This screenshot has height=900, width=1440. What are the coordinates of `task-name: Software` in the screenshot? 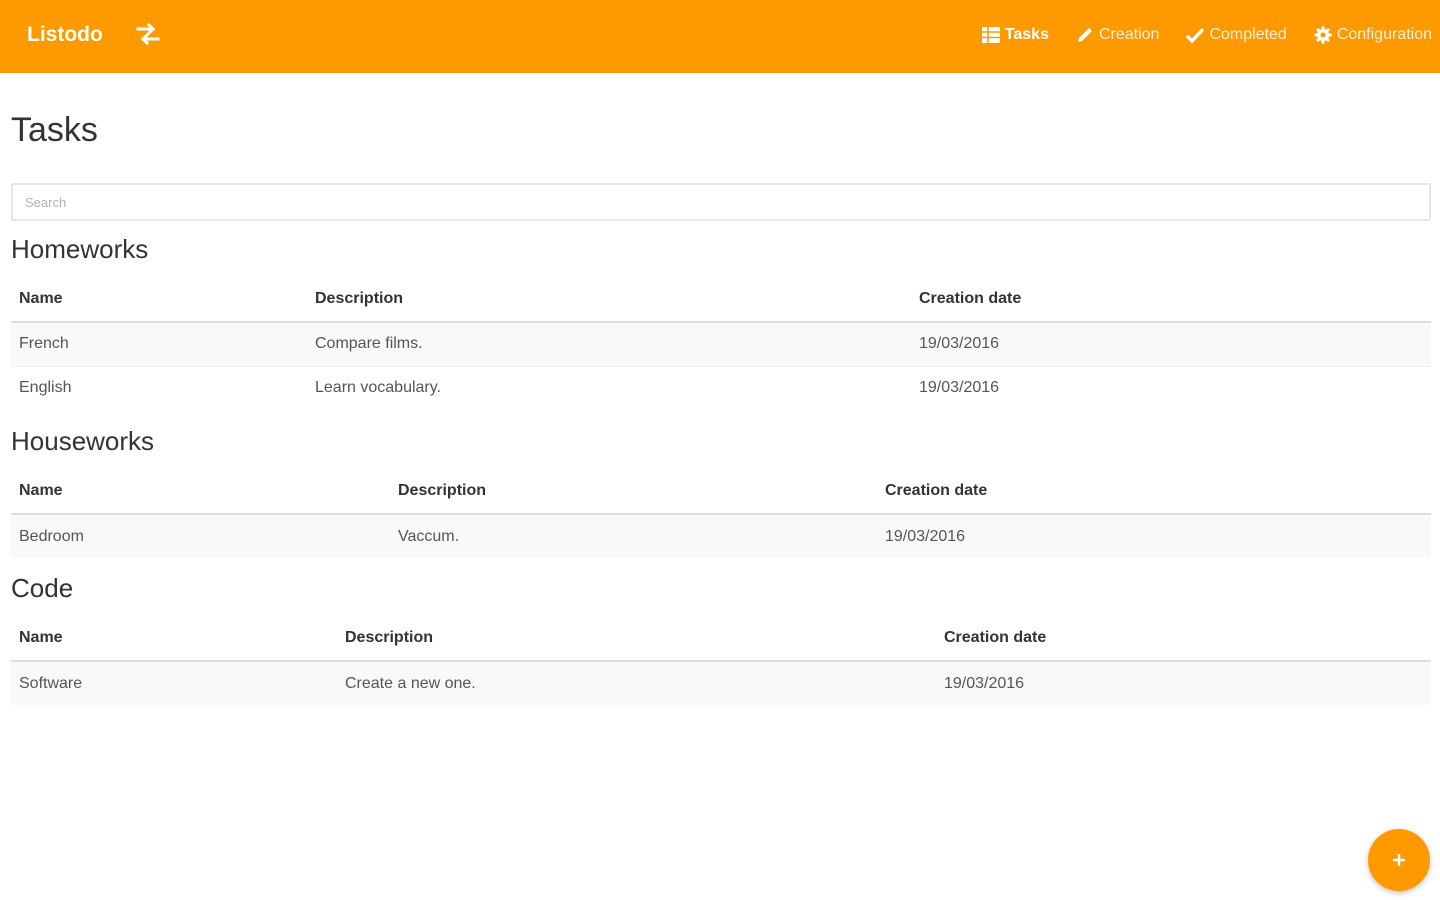 It's located at (174, 683).